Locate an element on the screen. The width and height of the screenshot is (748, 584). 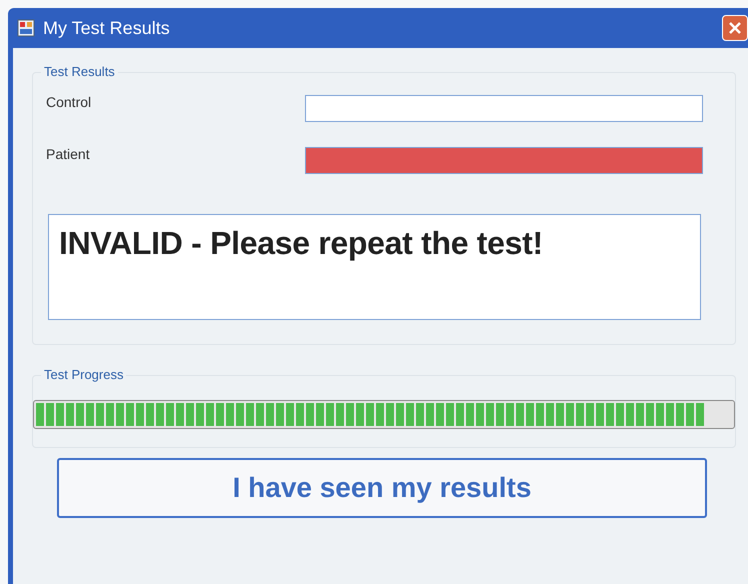
close-button is located at coordinates (735, 28).